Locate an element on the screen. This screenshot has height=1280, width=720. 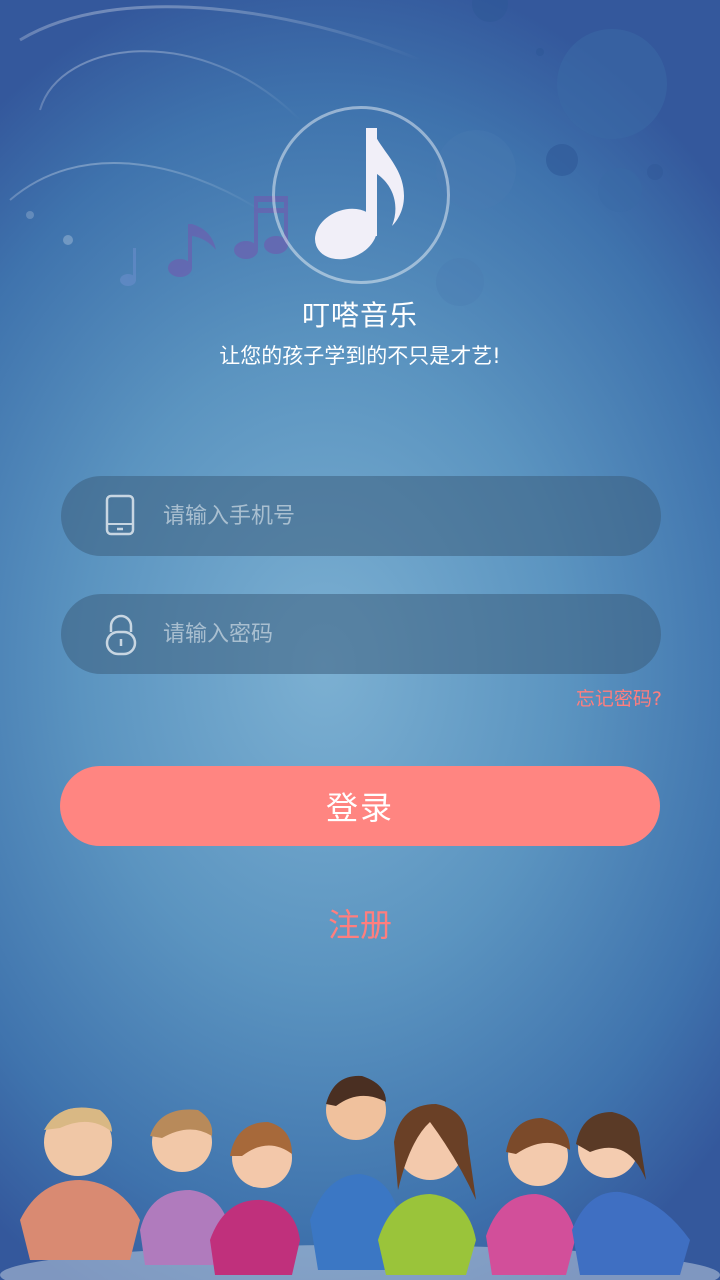
password-input is located at coordinates (393, 634).